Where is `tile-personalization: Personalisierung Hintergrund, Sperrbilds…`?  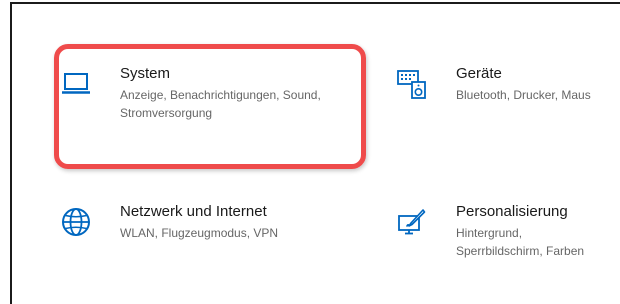 tile-personalization: Personalisierung Hintergrund, Sperrbilds… is located at coordinates (494, 231).